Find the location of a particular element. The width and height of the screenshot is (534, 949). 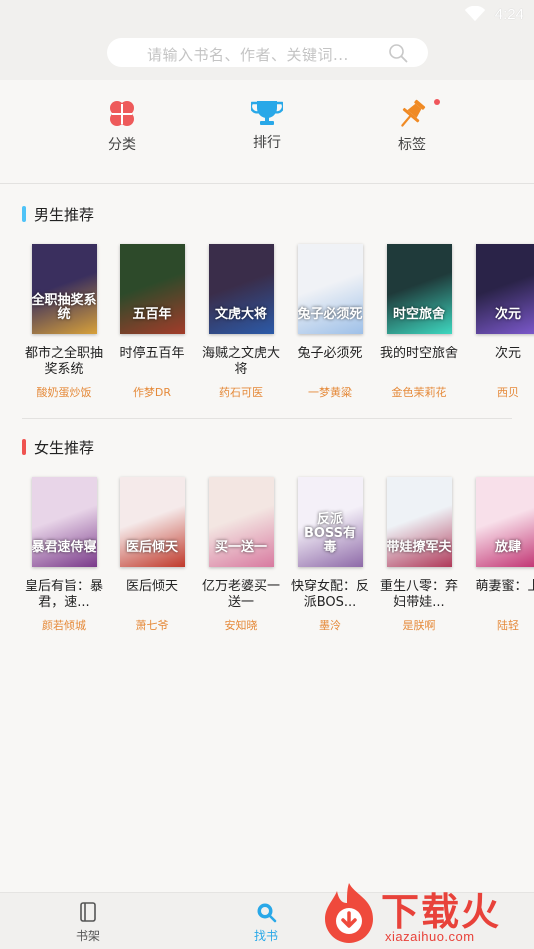

book-author: 安知晓 is located at coordinates (241, 625).